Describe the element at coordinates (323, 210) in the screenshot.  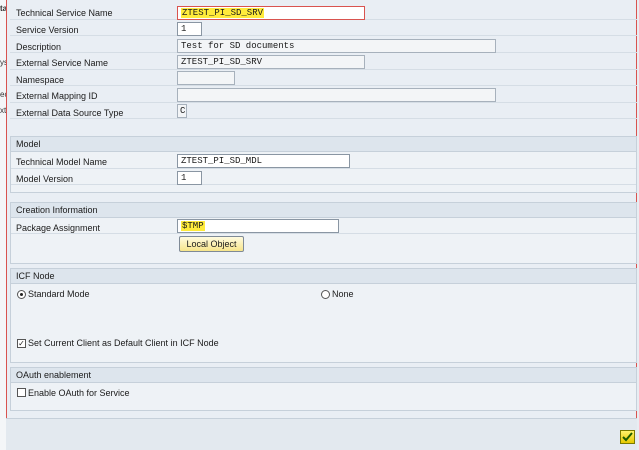
I see `creation-info-group-header: Creation Information` at that location.